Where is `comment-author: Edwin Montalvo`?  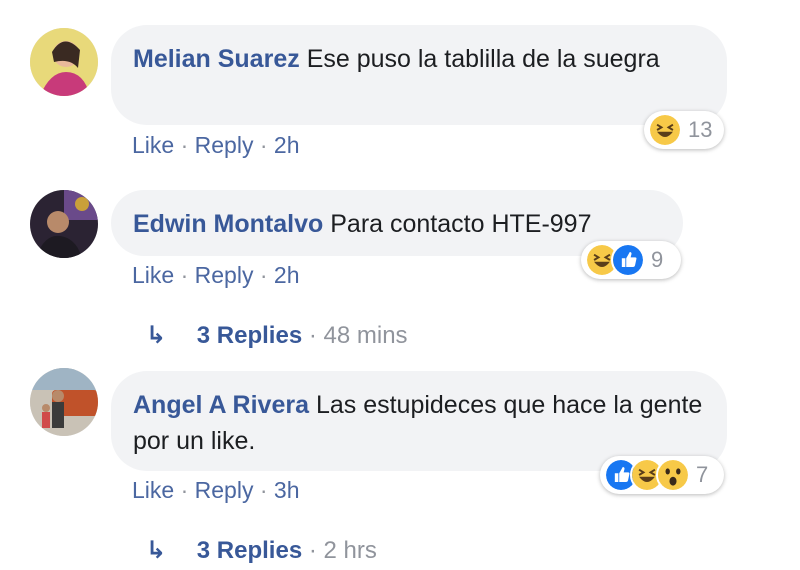 comment-author: Edwin Montalvo is located at coordinates (228, 224).